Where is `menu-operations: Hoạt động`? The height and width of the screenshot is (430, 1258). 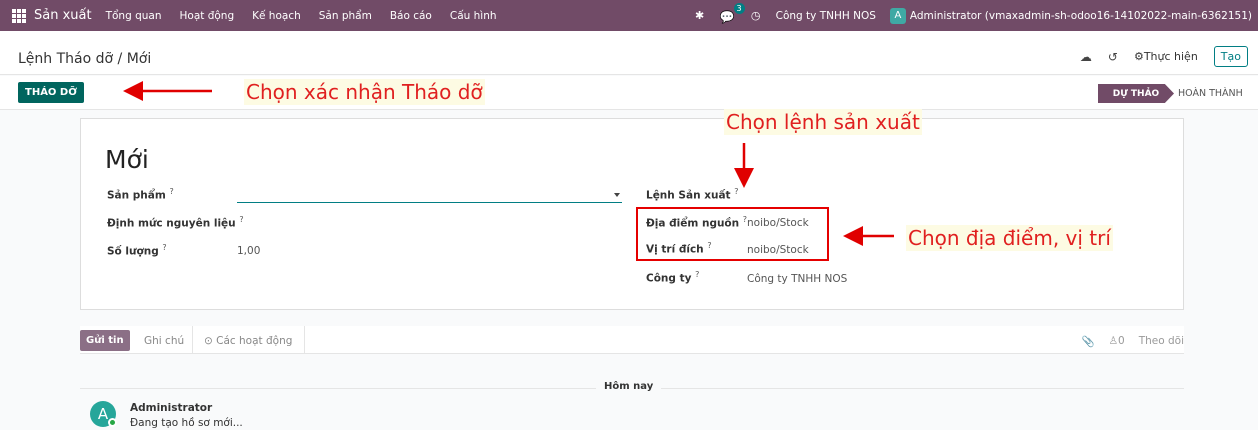
menu-operations: Hoạt động is located at coordinates (207, 16).